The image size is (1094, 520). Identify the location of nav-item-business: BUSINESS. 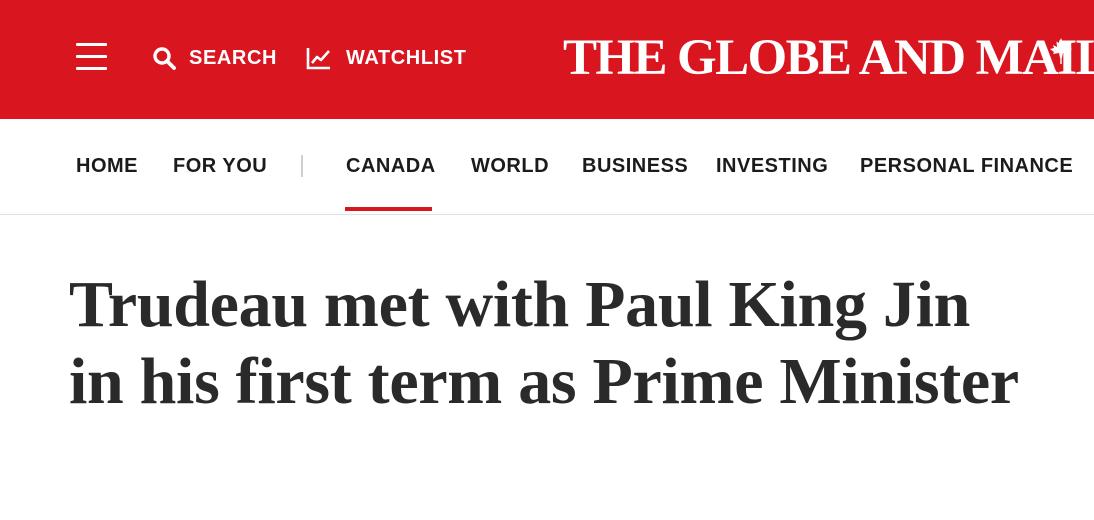
(635, 166).